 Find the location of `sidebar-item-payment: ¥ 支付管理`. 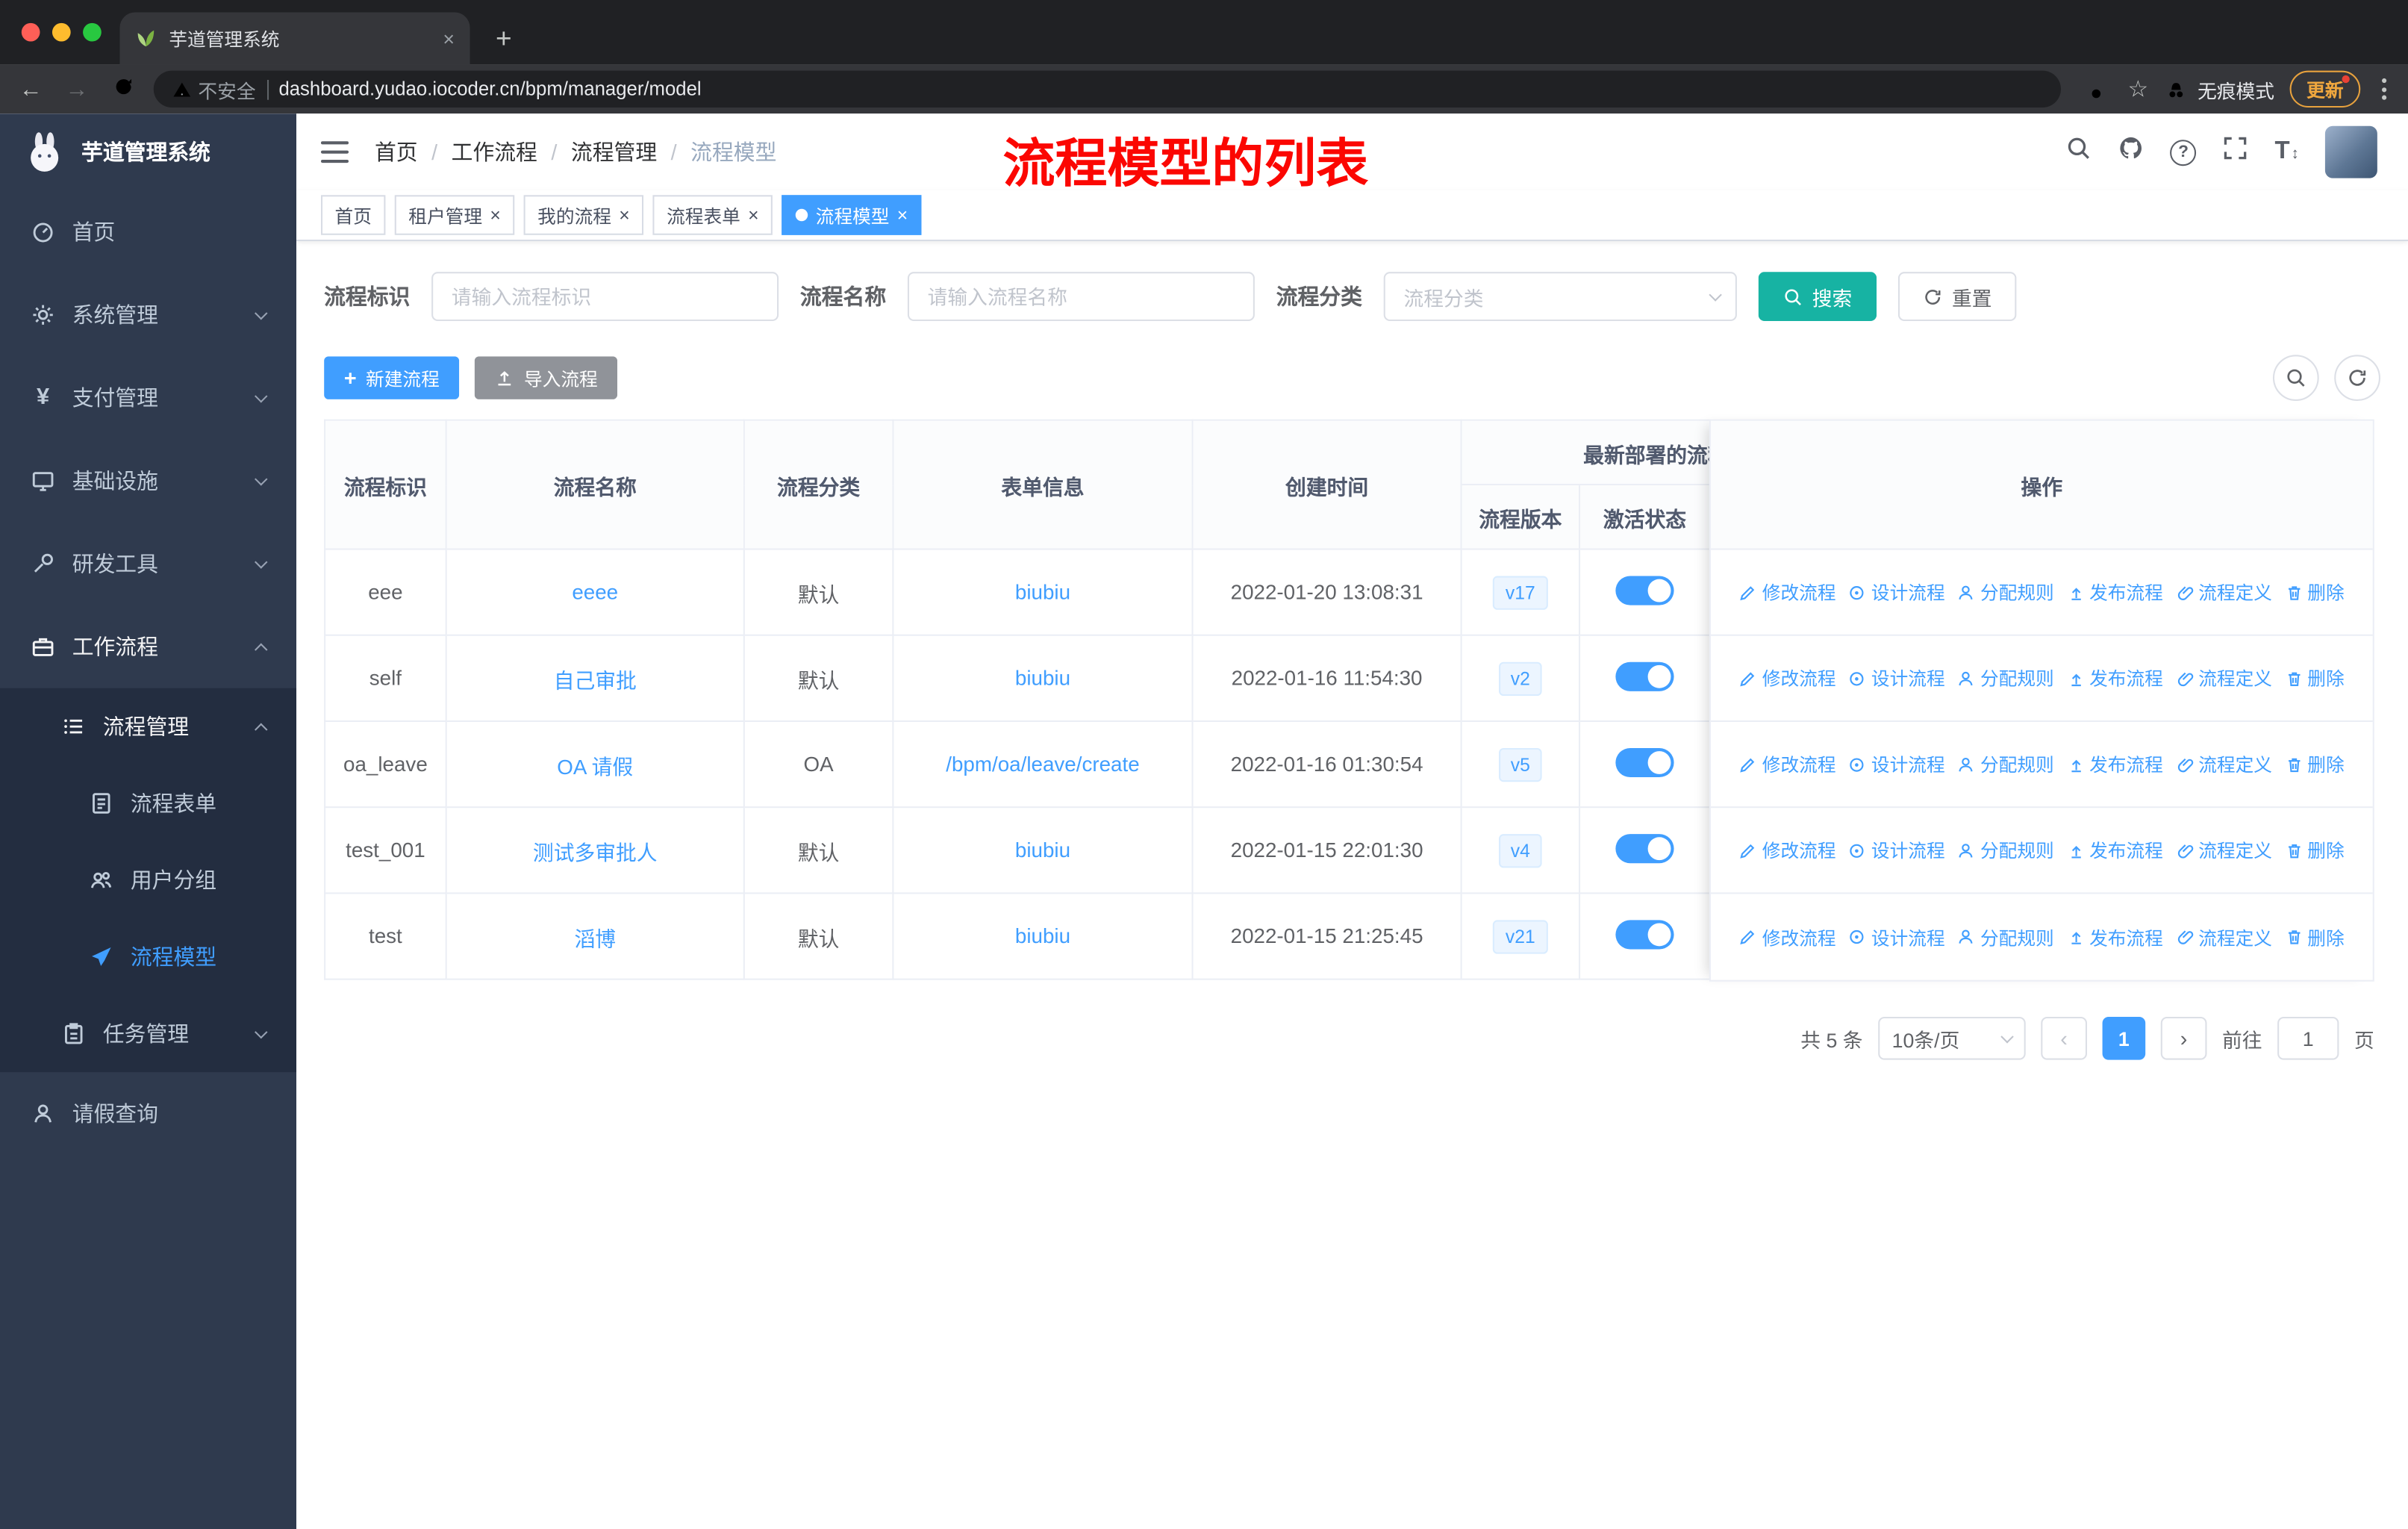

sidebar-item-payment: ¥ 支付管理 is located at coordinates (148, 398).